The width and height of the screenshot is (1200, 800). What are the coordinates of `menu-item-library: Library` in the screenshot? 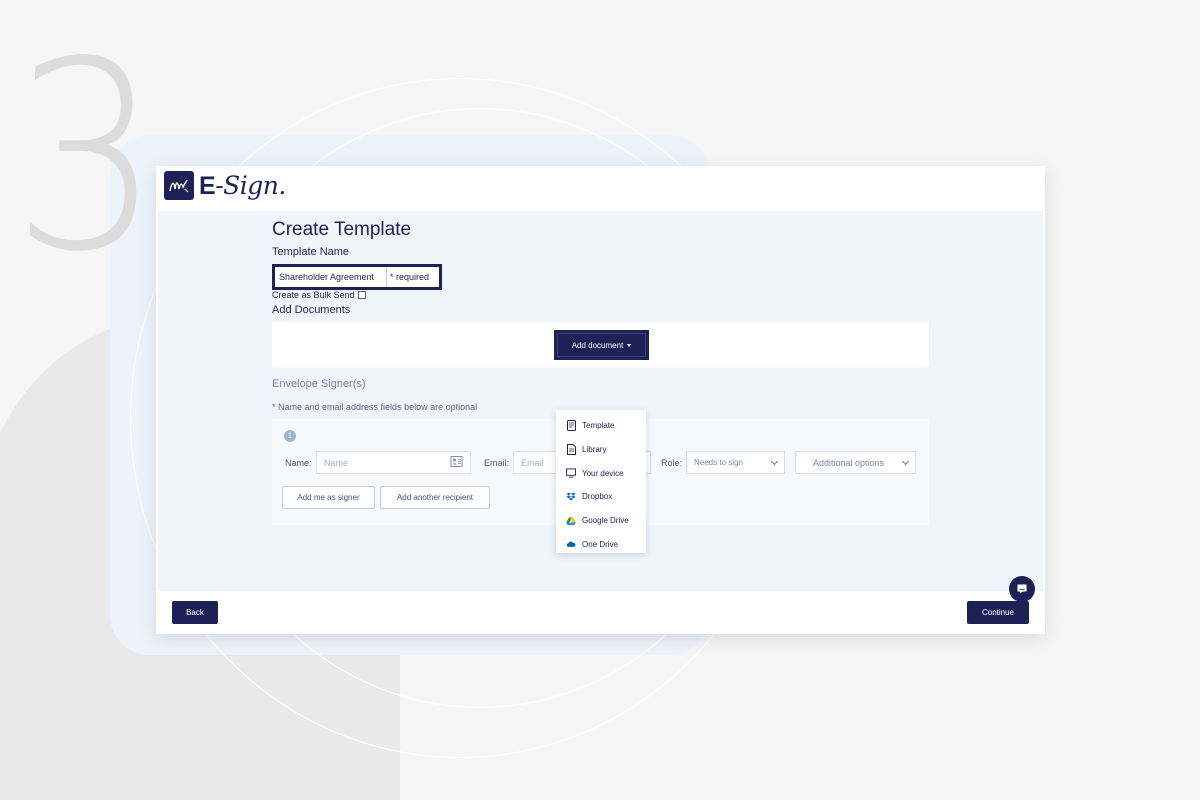 It's located at (601, 450).